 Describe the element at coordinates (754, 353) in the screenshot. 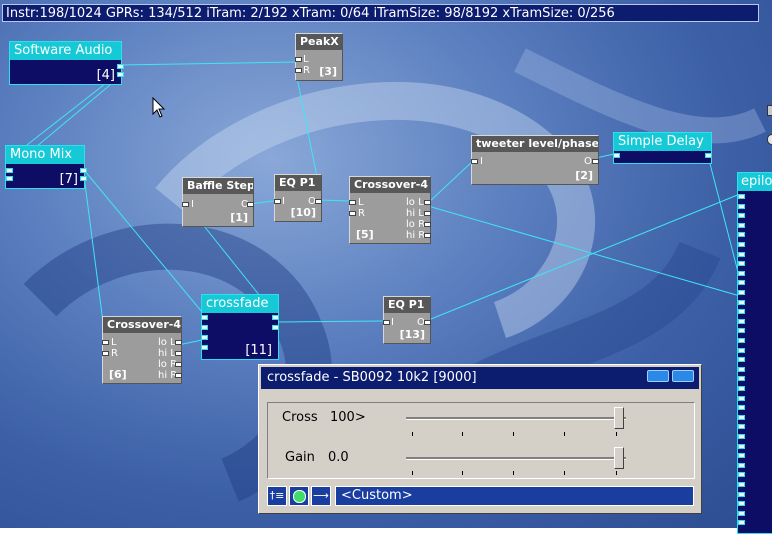

I see `block-epilog: epilog` at that location.